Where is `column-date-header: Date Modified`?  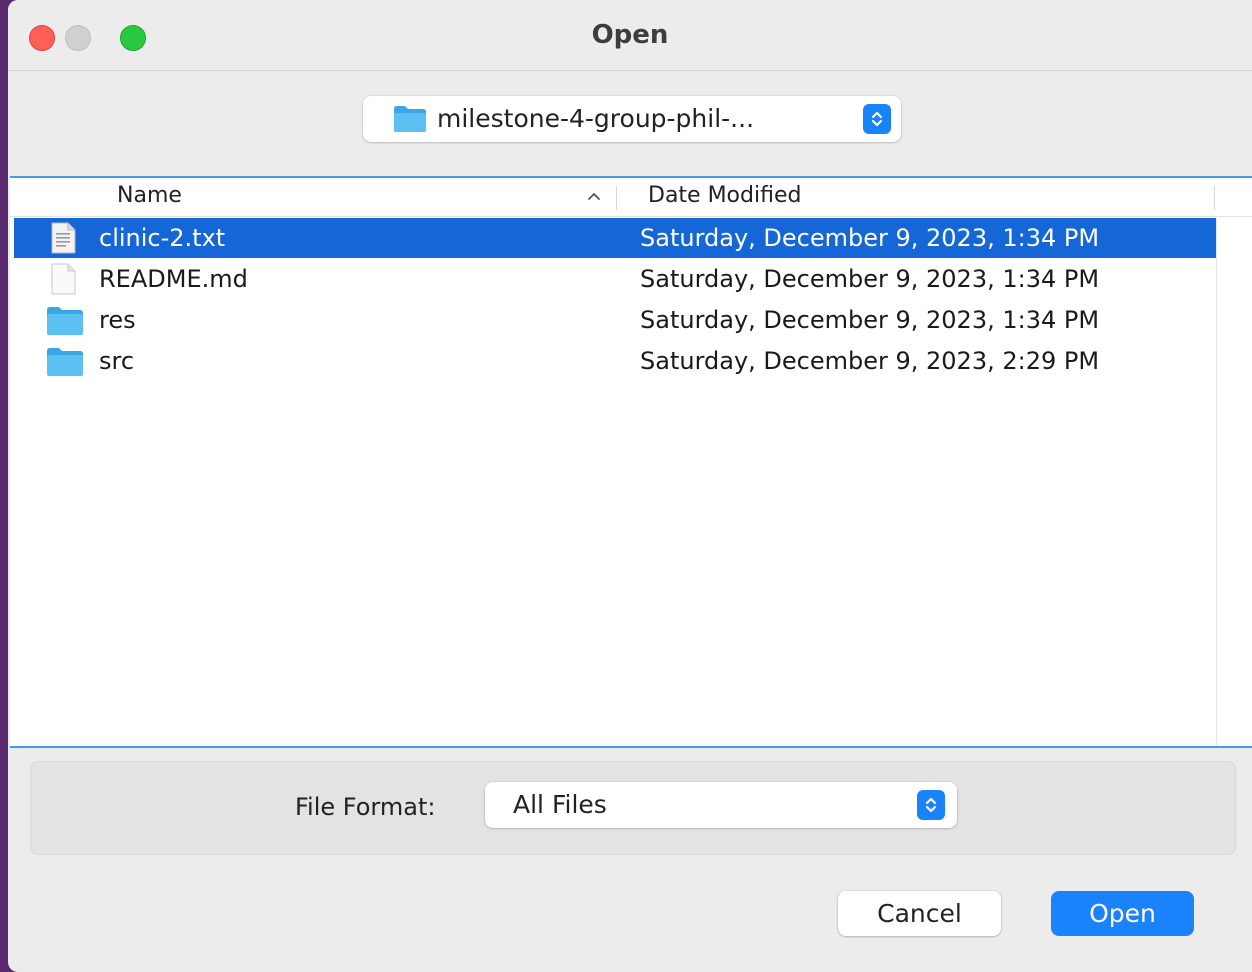 column-date-header: Date Modified is located at coordinates (724, 195).